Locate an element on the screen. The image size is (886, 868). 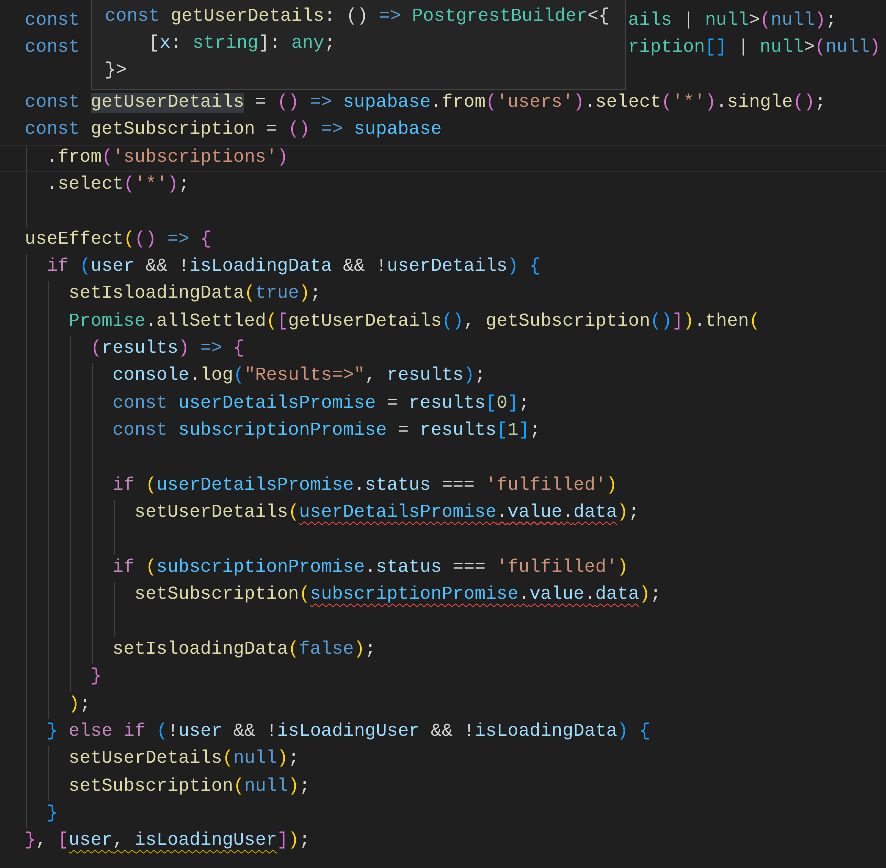
code-line: setIsloadingData(true); is located at coordinates (195, 294).